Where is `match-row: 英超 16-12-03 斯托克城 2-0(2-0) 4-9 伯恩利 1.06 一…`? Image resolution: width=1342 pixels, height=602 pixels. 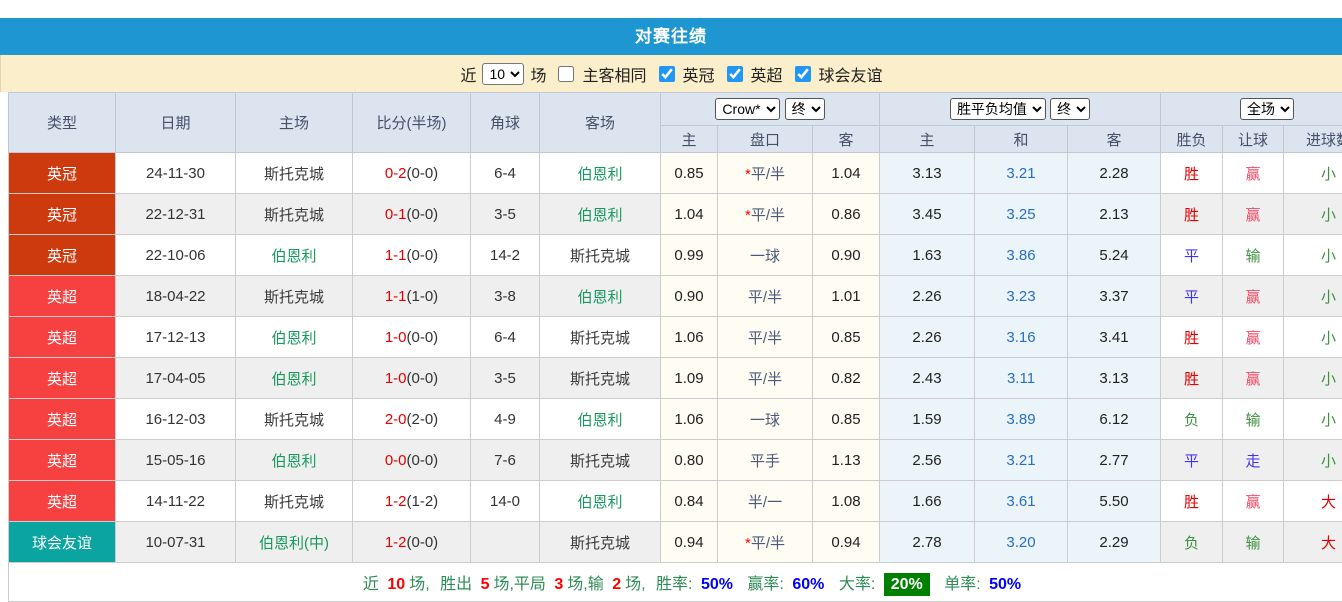 match-row: 英超 16-12-03 斯托克城 2-0(2-0) 4-9 伯恩利 1.06 一… is located at coordinates (675, 419).